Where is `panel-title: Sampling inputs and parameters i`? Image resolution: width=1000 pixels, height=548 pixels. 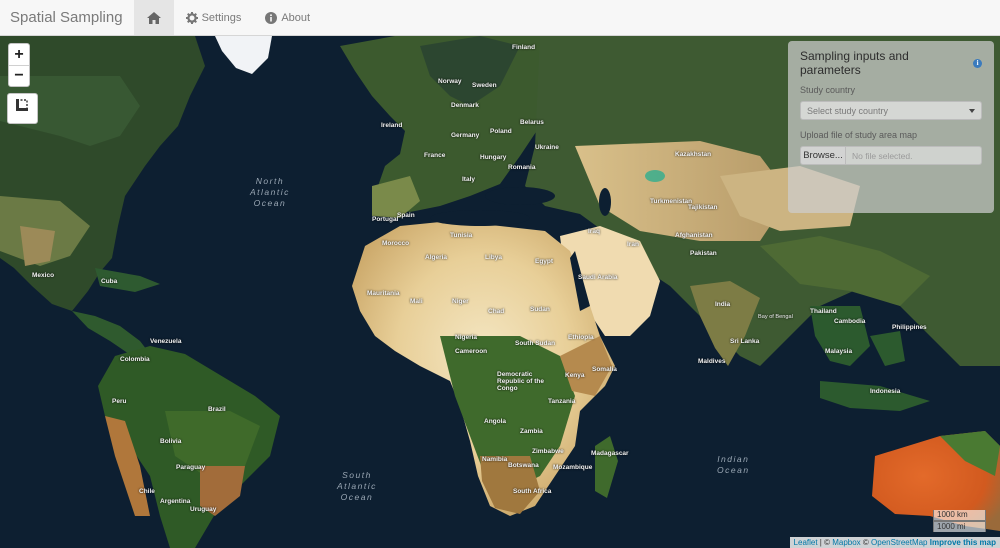
panel-title: Sampling inputs and parameters i is located at coordinates (891, 63).